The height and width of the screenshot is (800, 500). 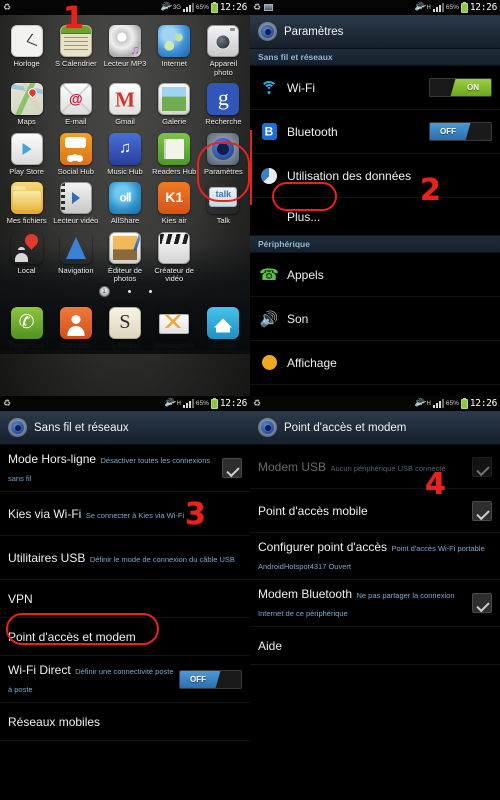 What do you see at coordinates (125, 722) in the screenshot?
I see `settings-row-reseaux-mobiles: Réseaux mobiles` at bounding box center [125, 722].